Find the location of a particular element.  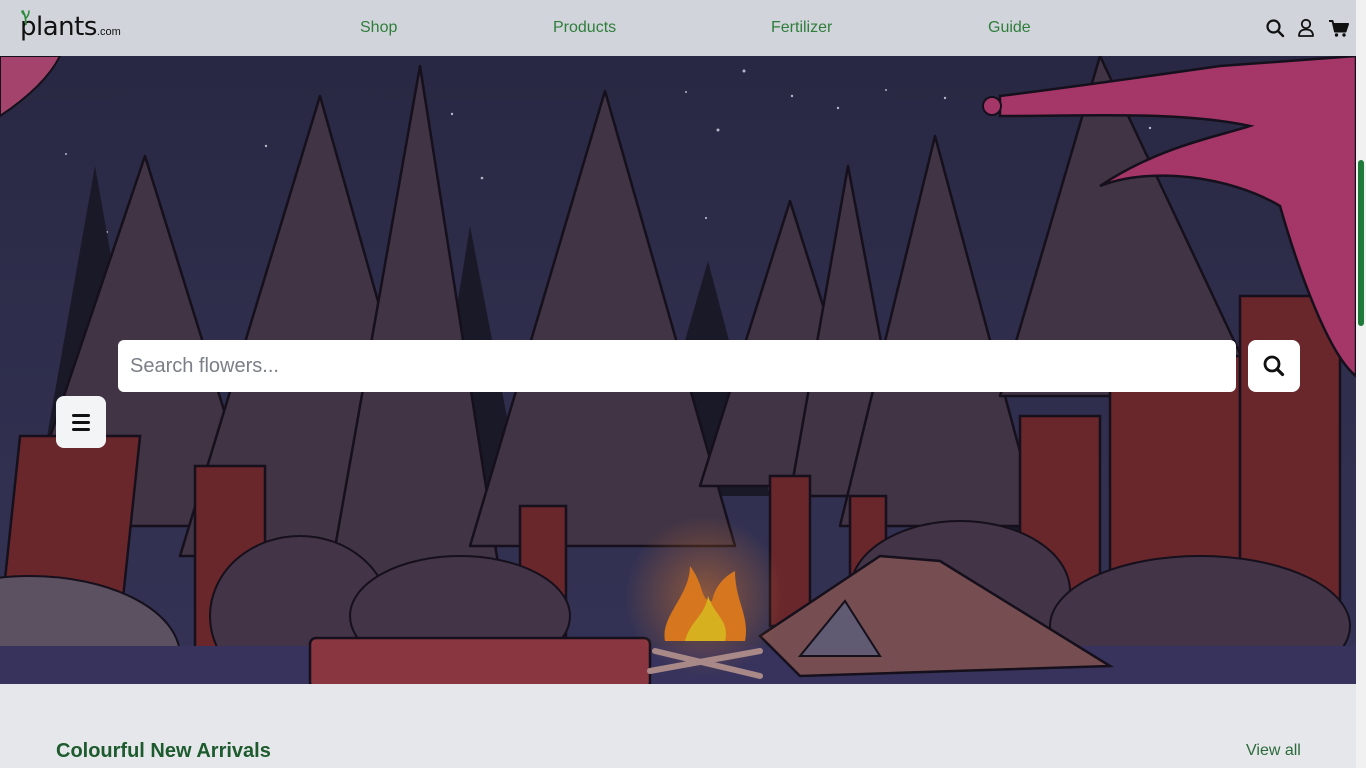

menu-button is located at coordinates (81, 422).